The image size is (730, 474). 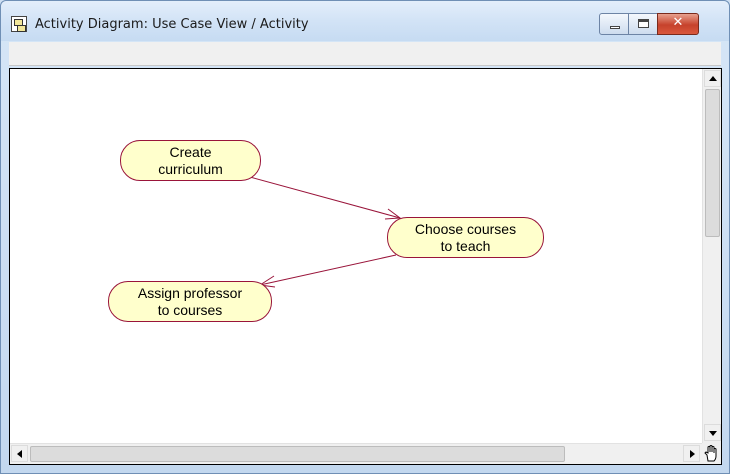 I want to click on close-button: ✕, so click(x=678, y=24).